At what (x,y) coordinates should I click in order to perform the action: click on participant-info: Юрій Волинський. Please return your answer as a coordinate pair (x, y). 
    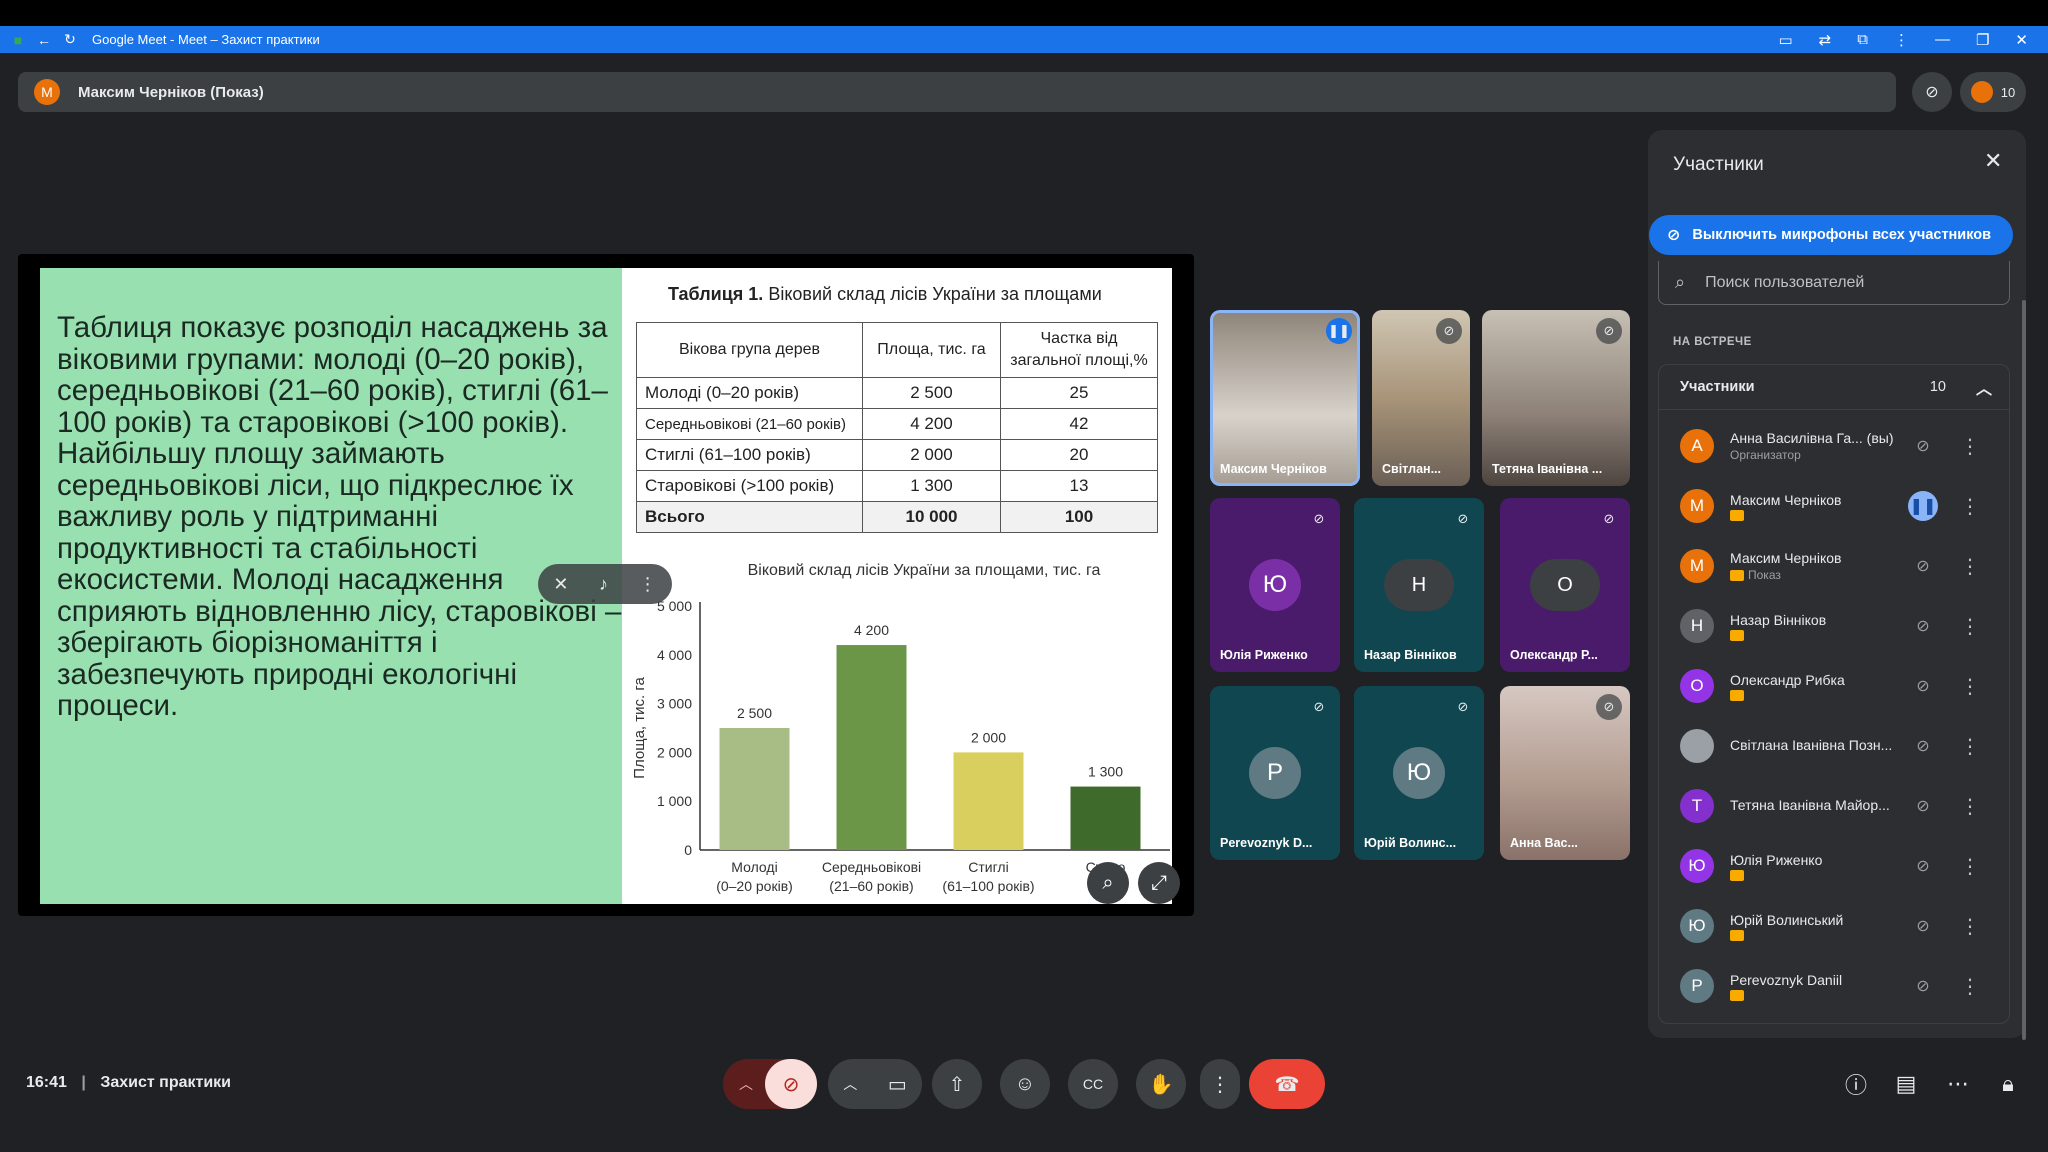
    Looking at the image, I should click on (1818, 926).